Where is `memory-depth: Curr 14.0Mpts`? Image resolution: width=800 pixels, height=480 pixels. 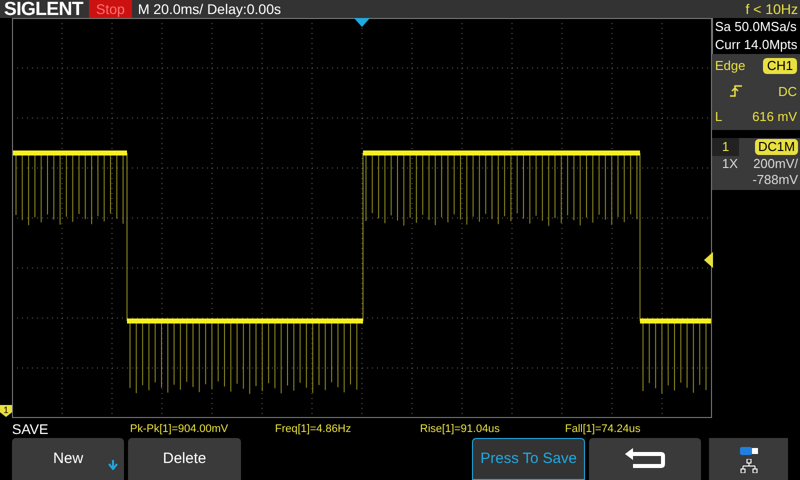 memory-depth: Curr 14.0Mpts is located at coordinates (756, 45).